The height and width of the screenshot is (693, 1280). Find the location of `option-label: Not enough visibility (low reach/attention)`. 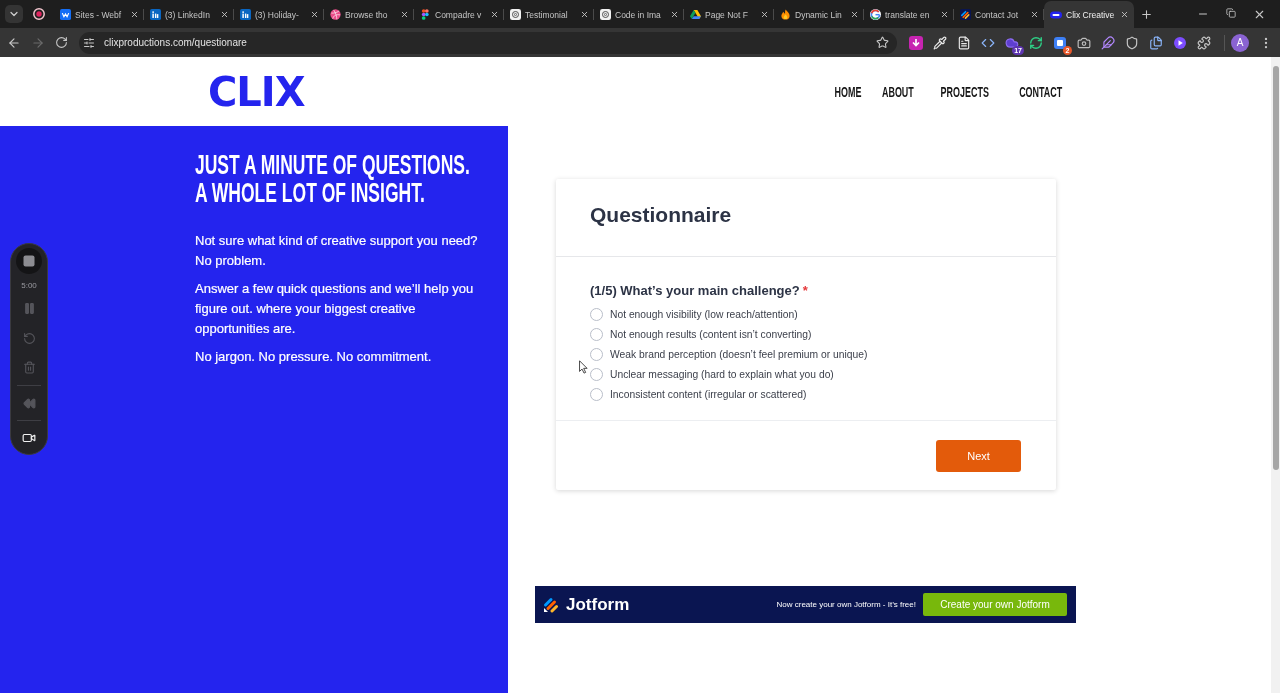

option-label: Not enough visibility (low reach/attention) is located at coordinates (704, 314).